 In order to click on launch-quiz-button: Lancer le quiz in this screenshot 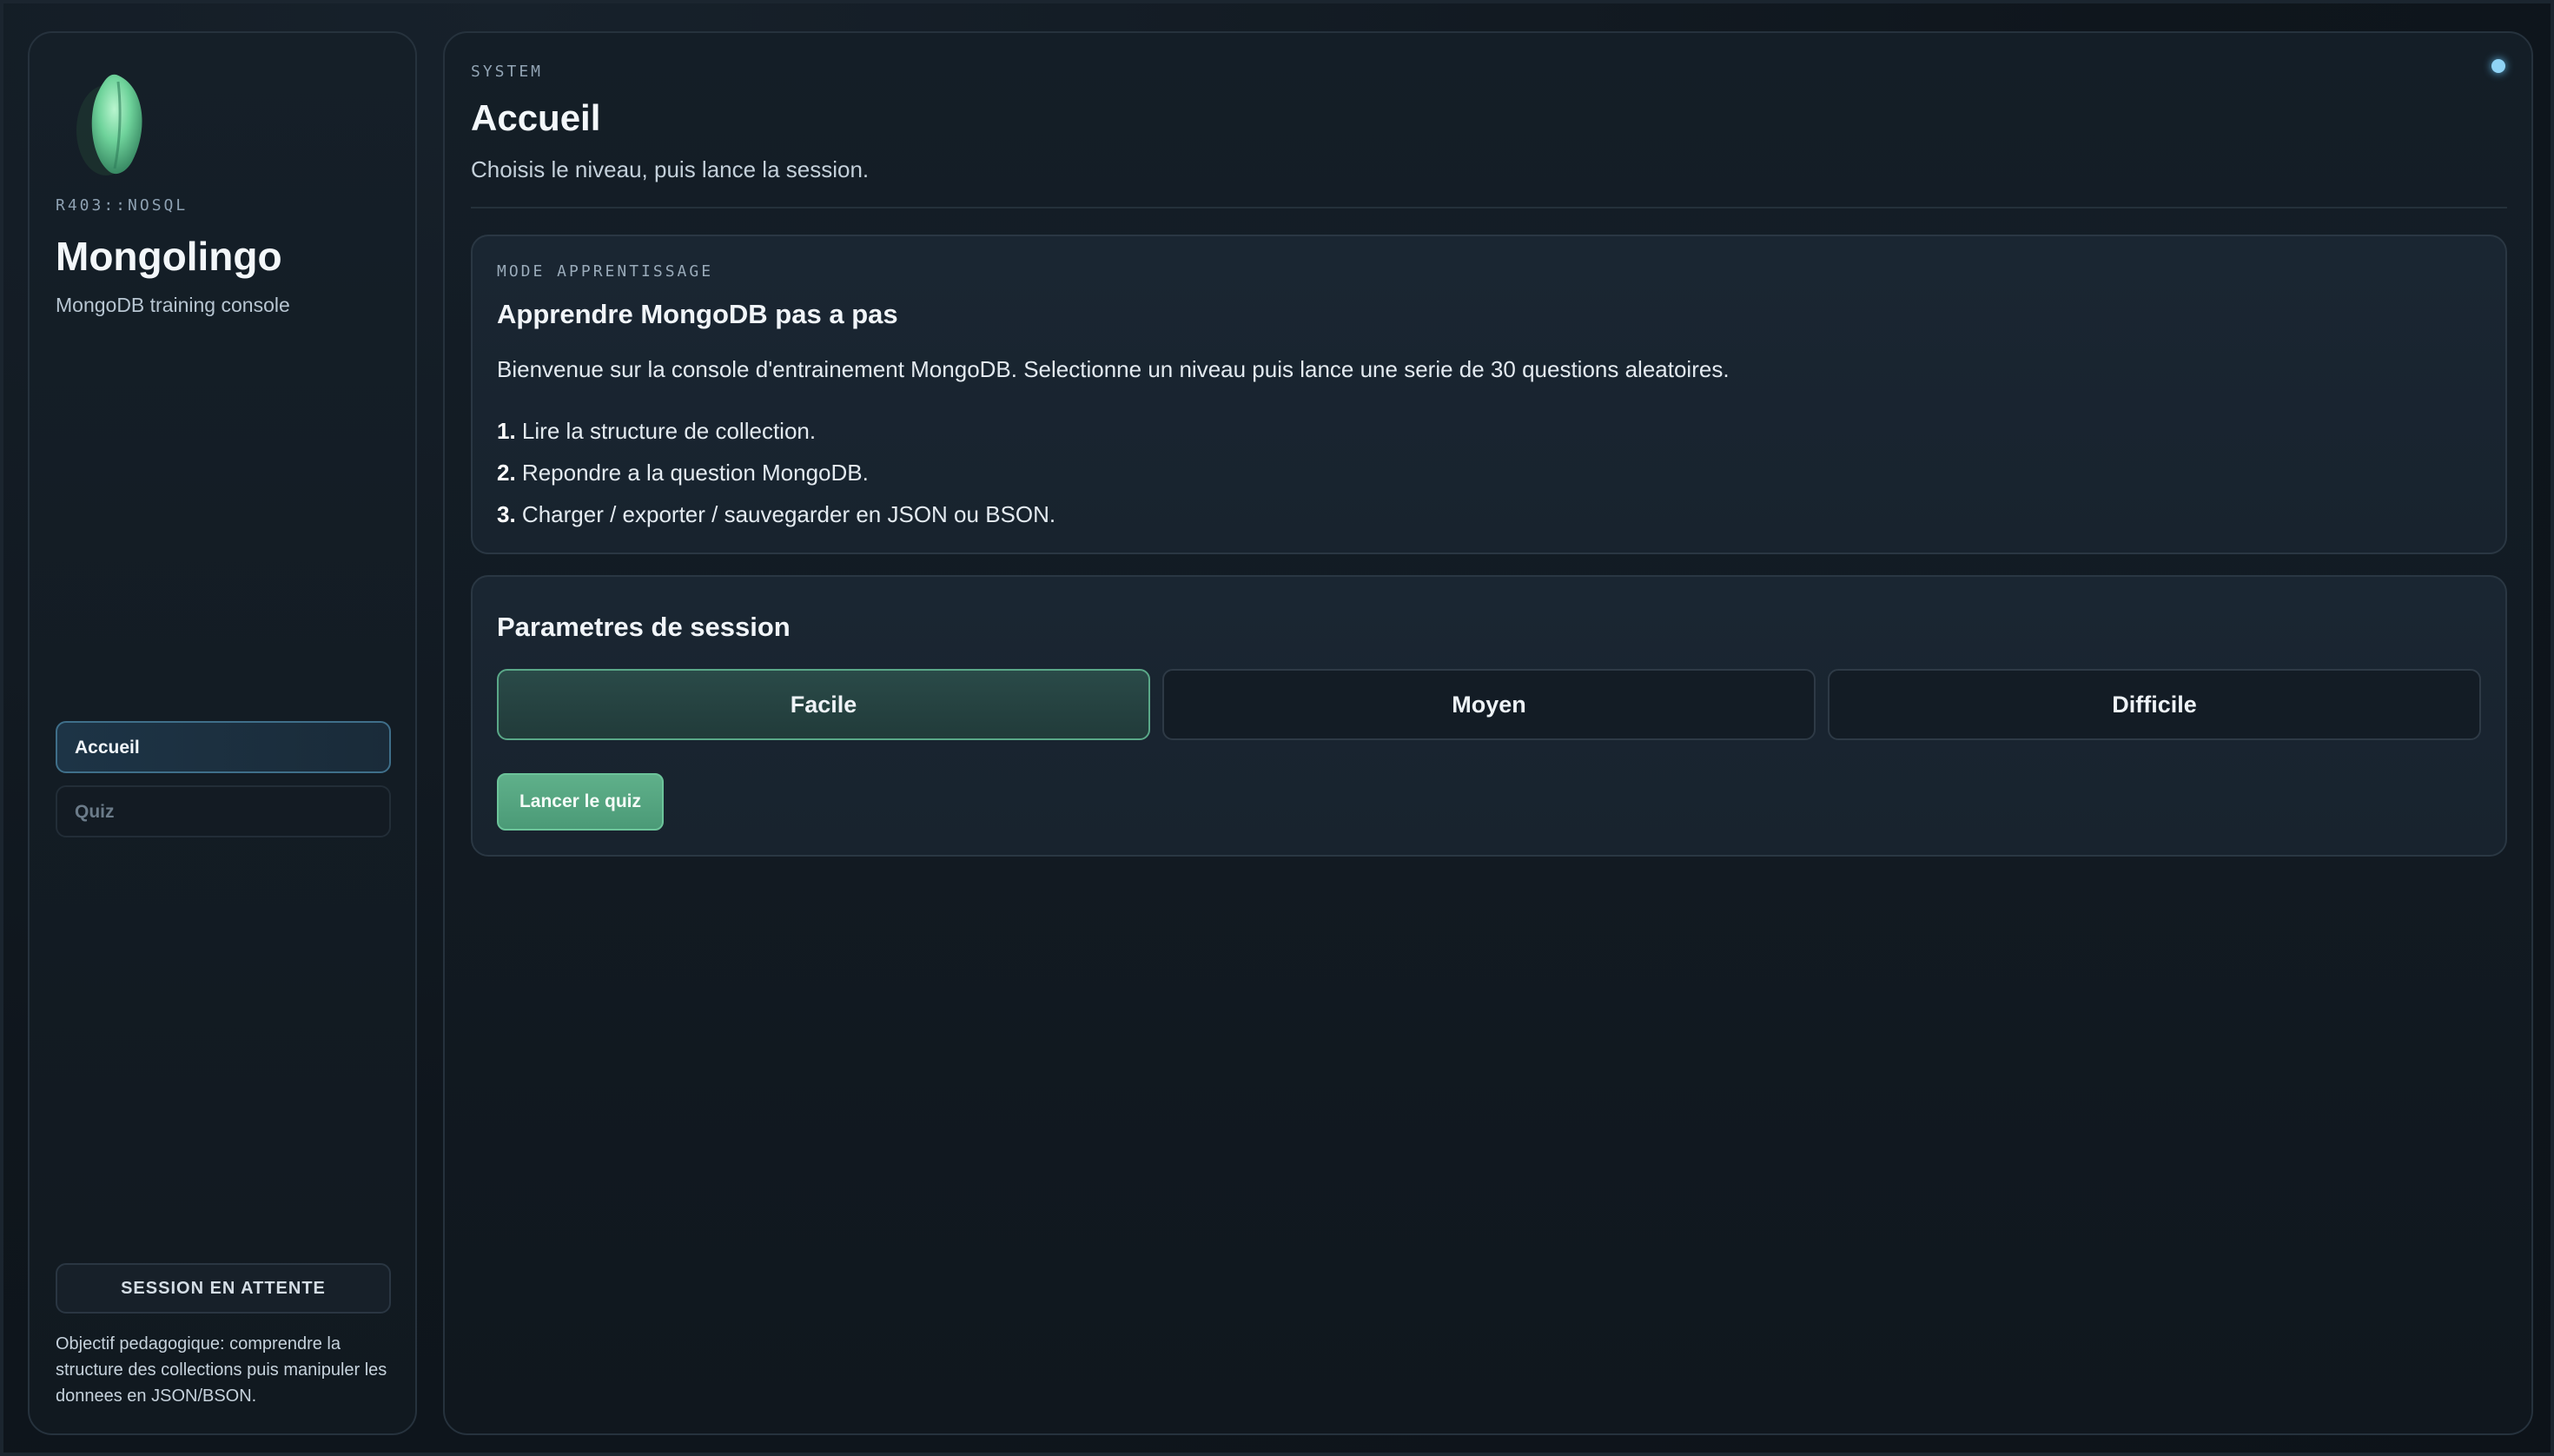, I will do `click(580, 802)`.